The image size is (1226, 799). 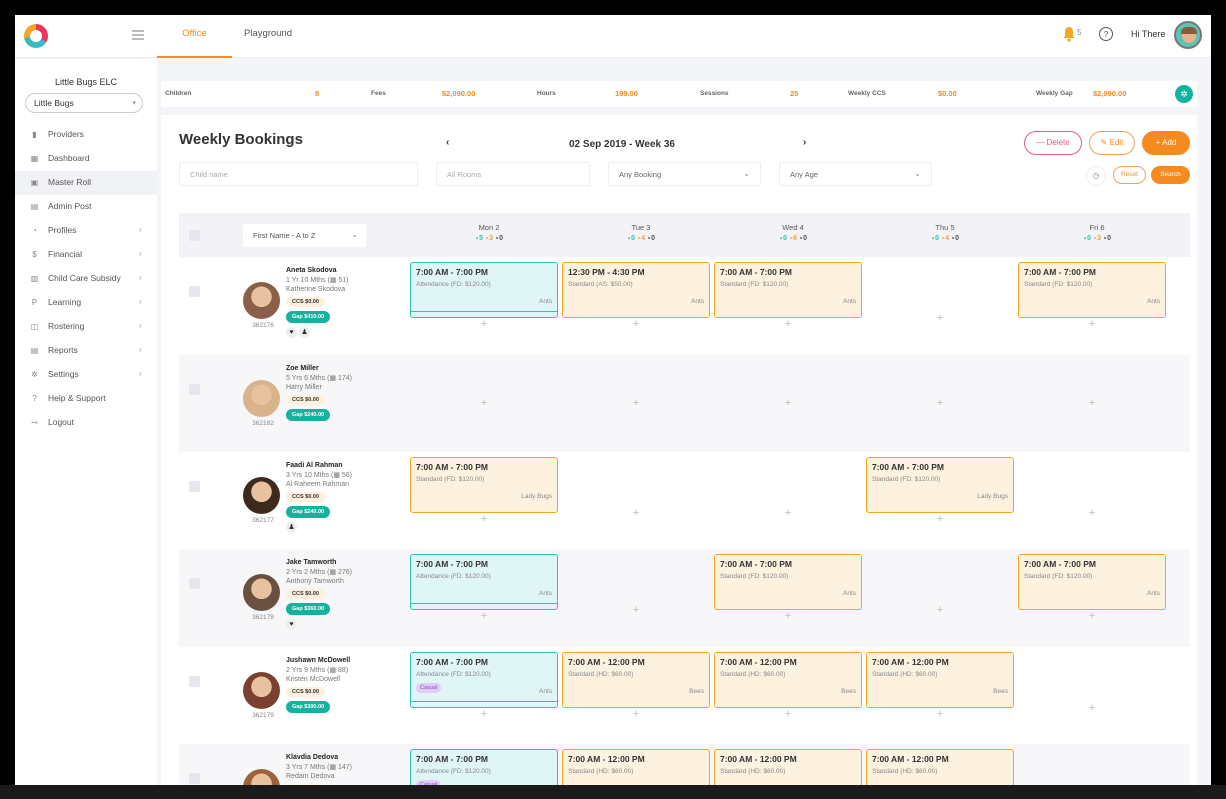 I want to click on child-name: Jake Tamworth, so click(x=319, y=562).